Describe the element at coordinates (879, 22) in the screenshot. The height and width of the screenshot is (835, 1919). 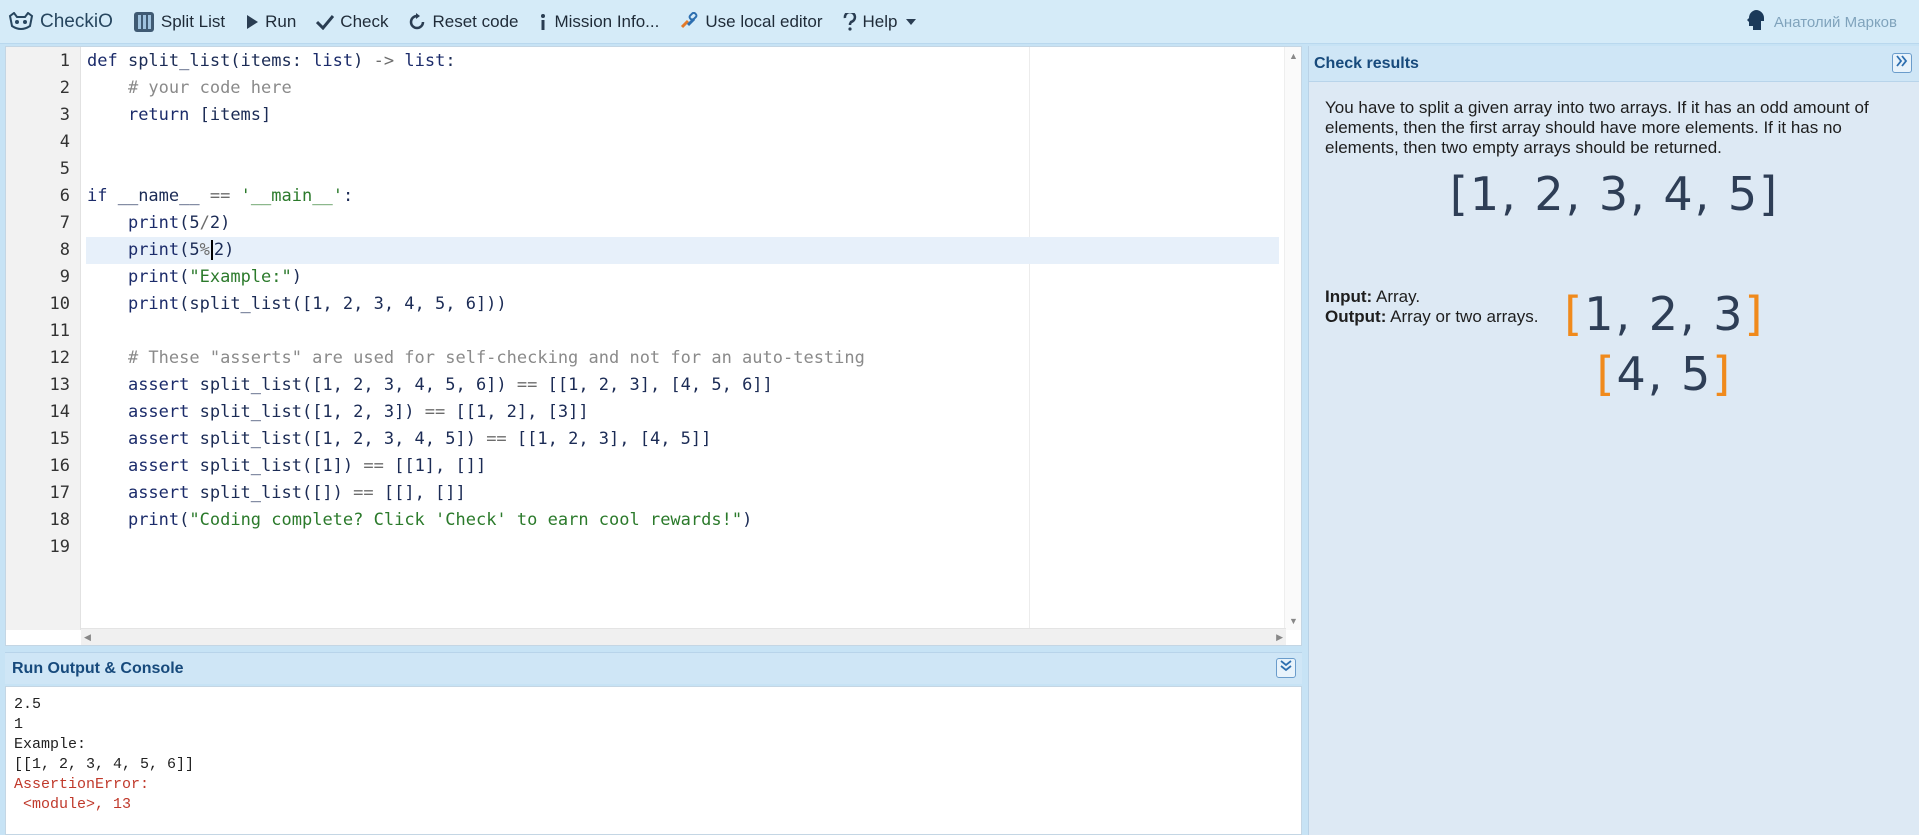
I see `help-menu: Help` at that location.